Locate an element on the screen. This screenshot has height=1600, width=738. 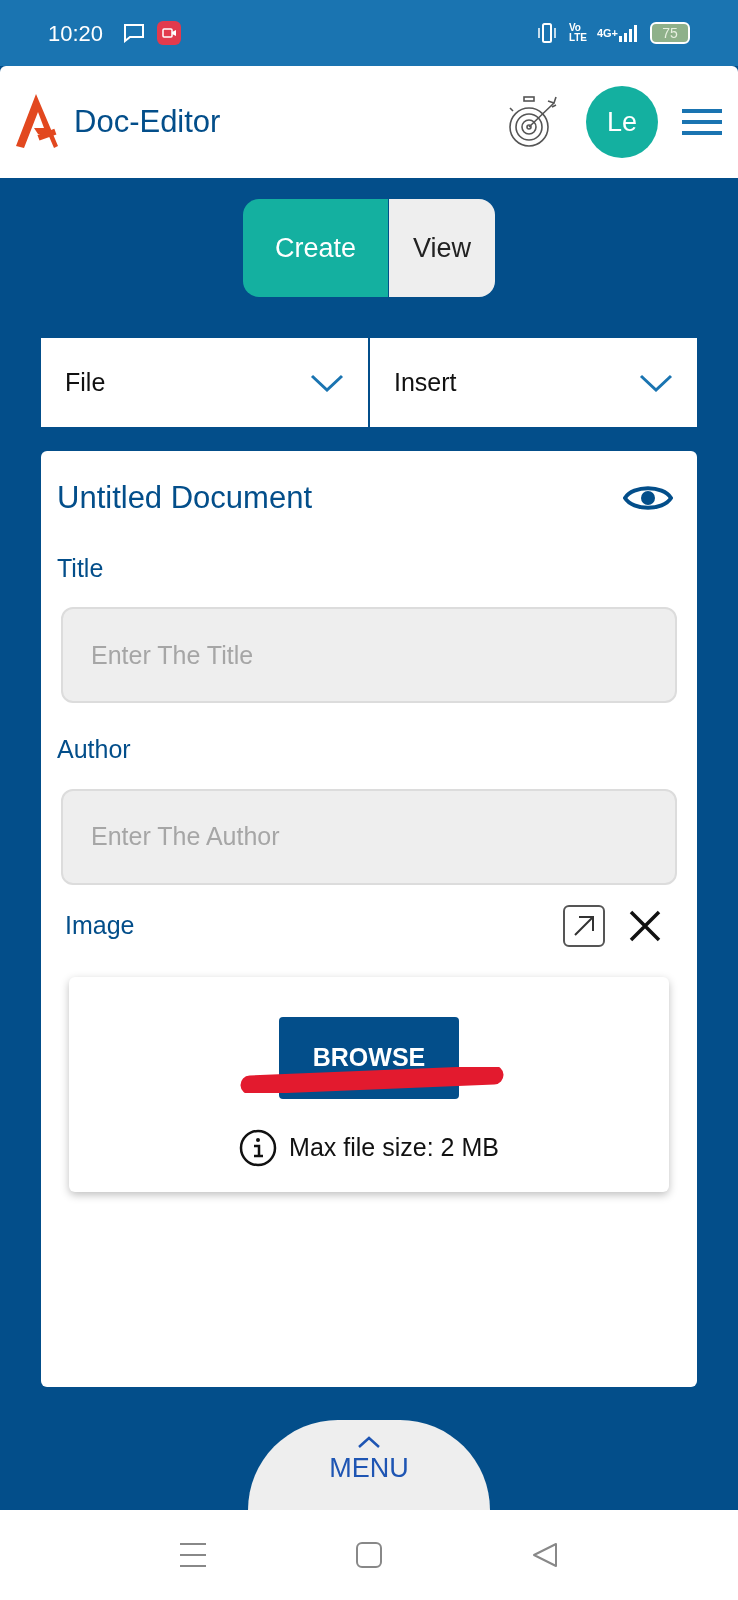
message-icon is located at coordinates (134, 33).